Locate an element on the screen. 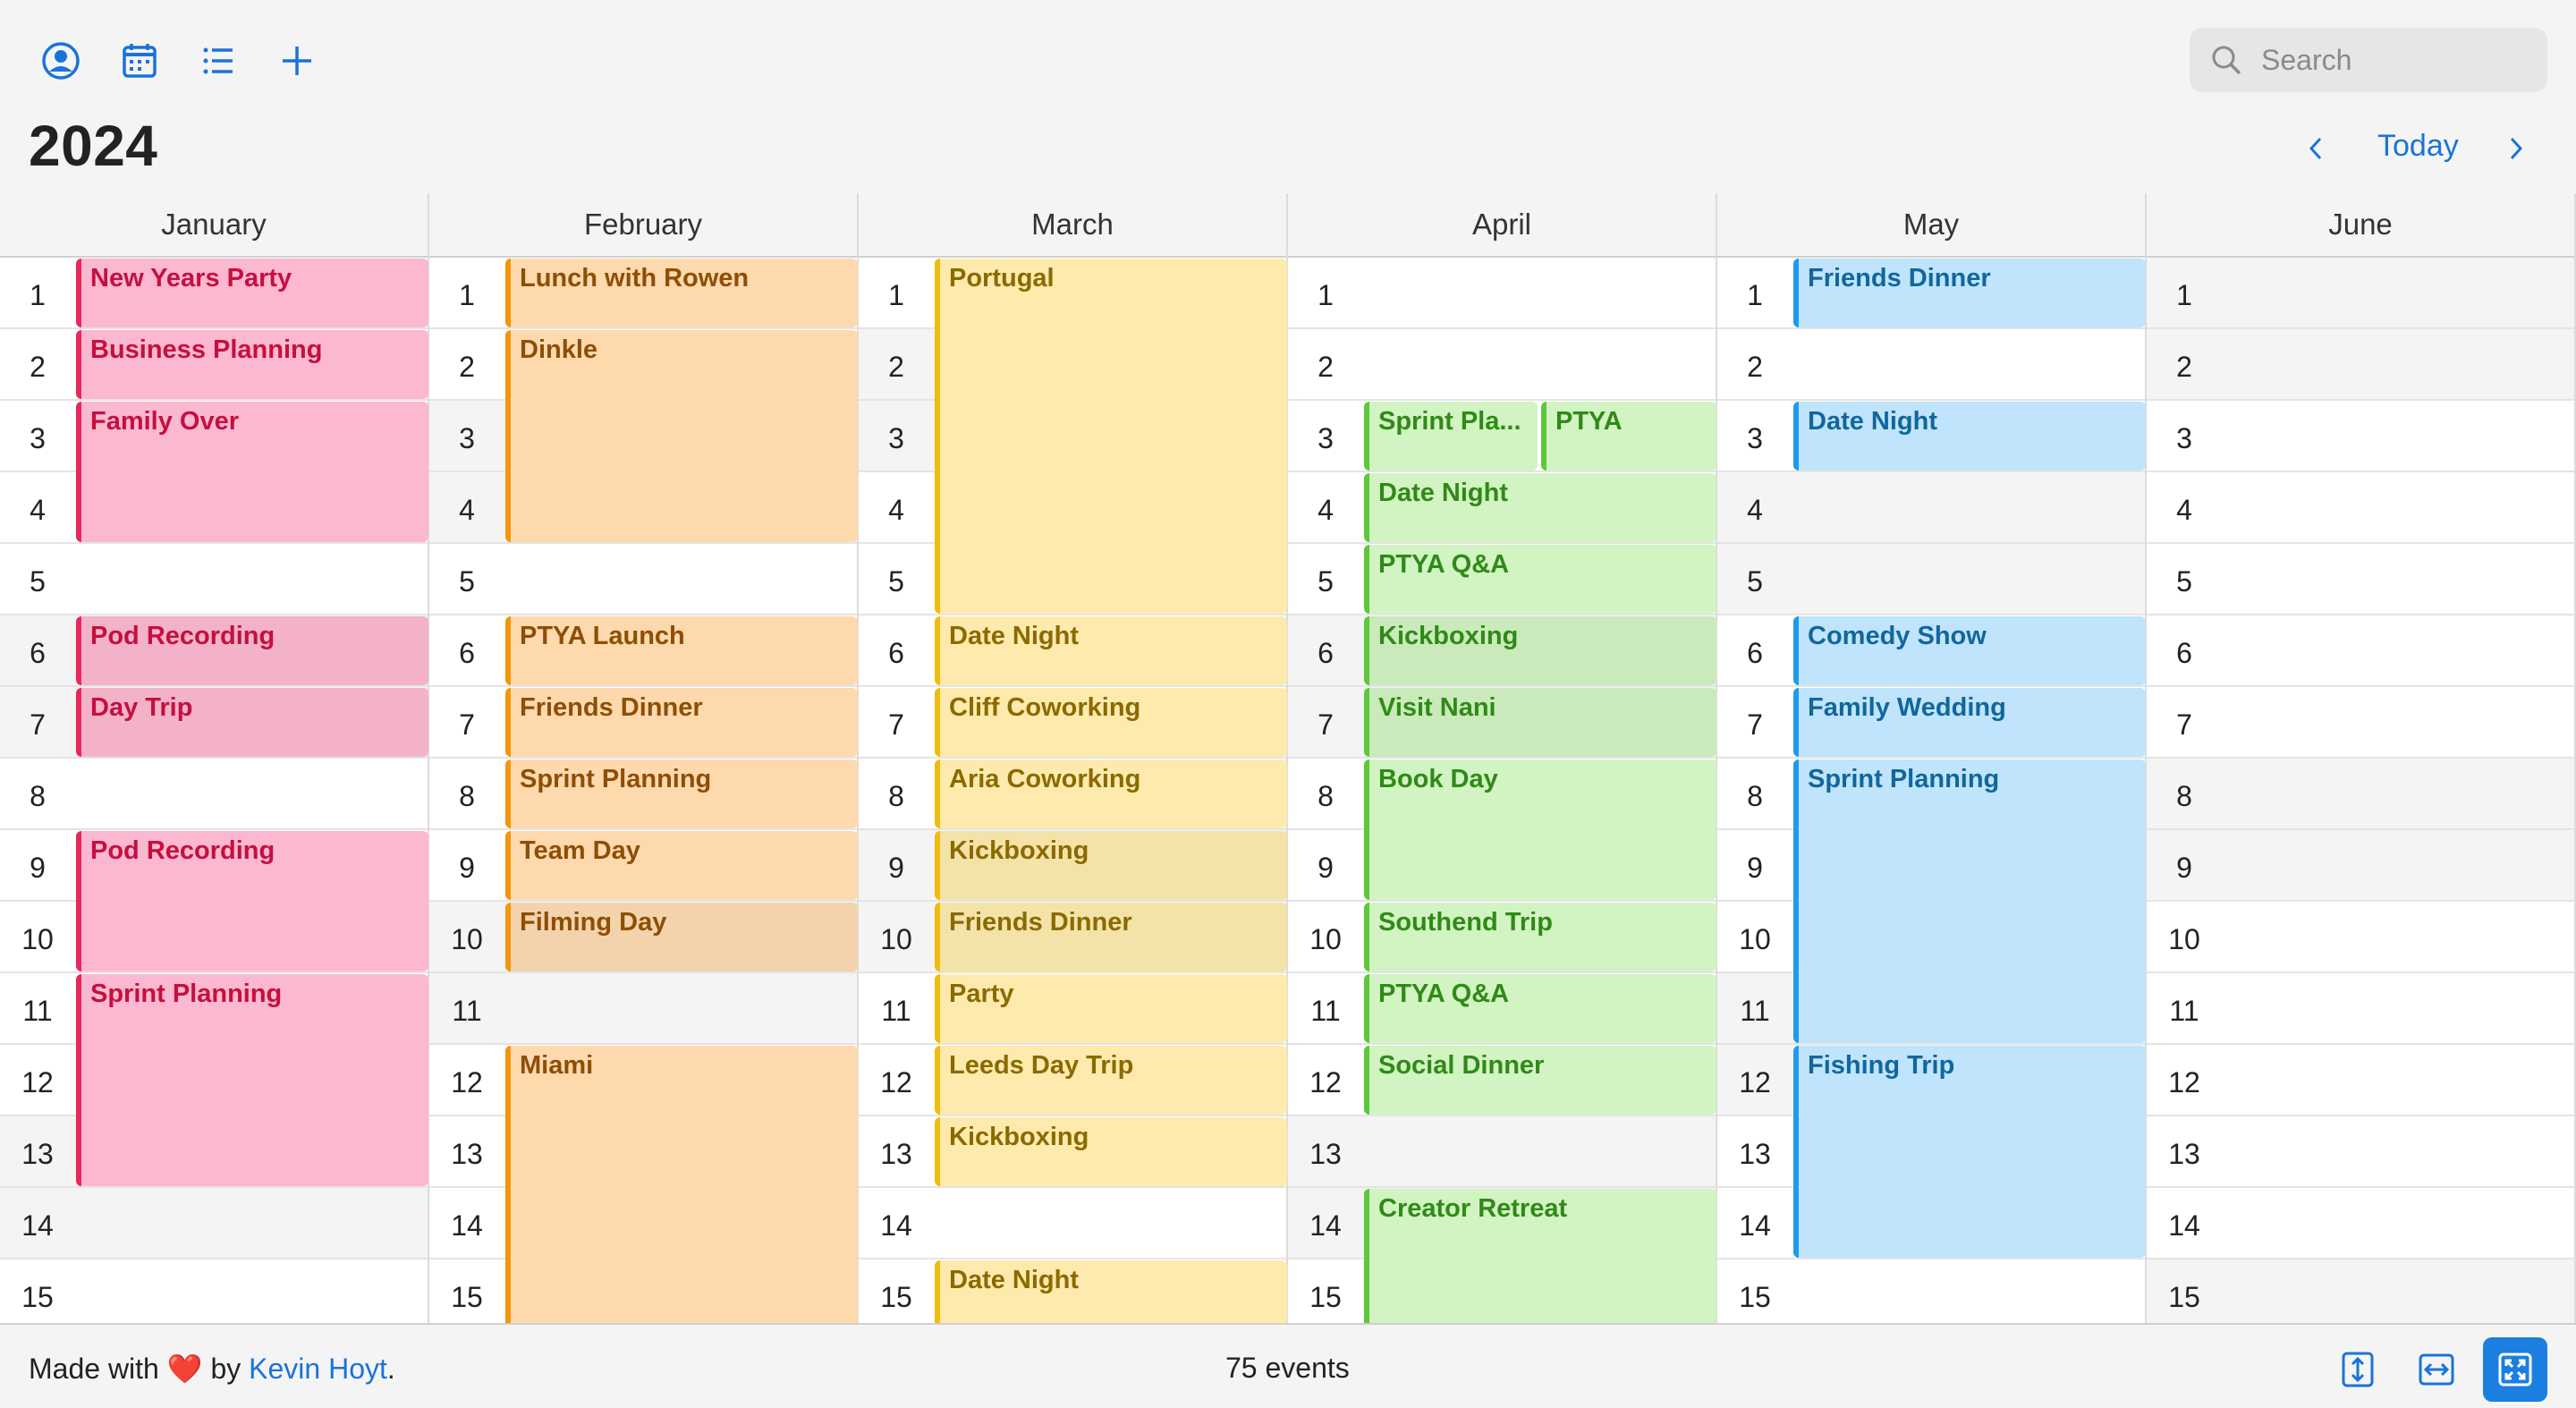 The height and width of the screenshot is (1408, 2576). event-block: Cliff Coworking is located at coordinates (1111, 722).